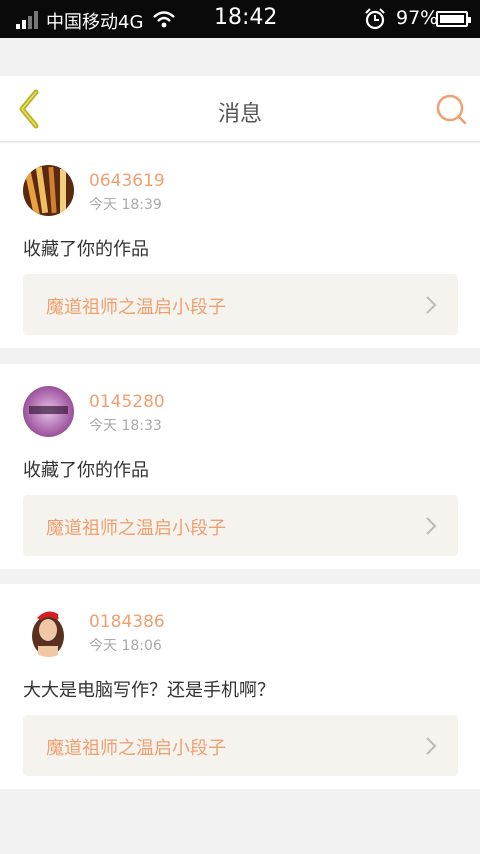  What do you see at coordinates (417, 18) in the screenshot?
I see `battery-percent: 97%` at bounding box center [417, 18].